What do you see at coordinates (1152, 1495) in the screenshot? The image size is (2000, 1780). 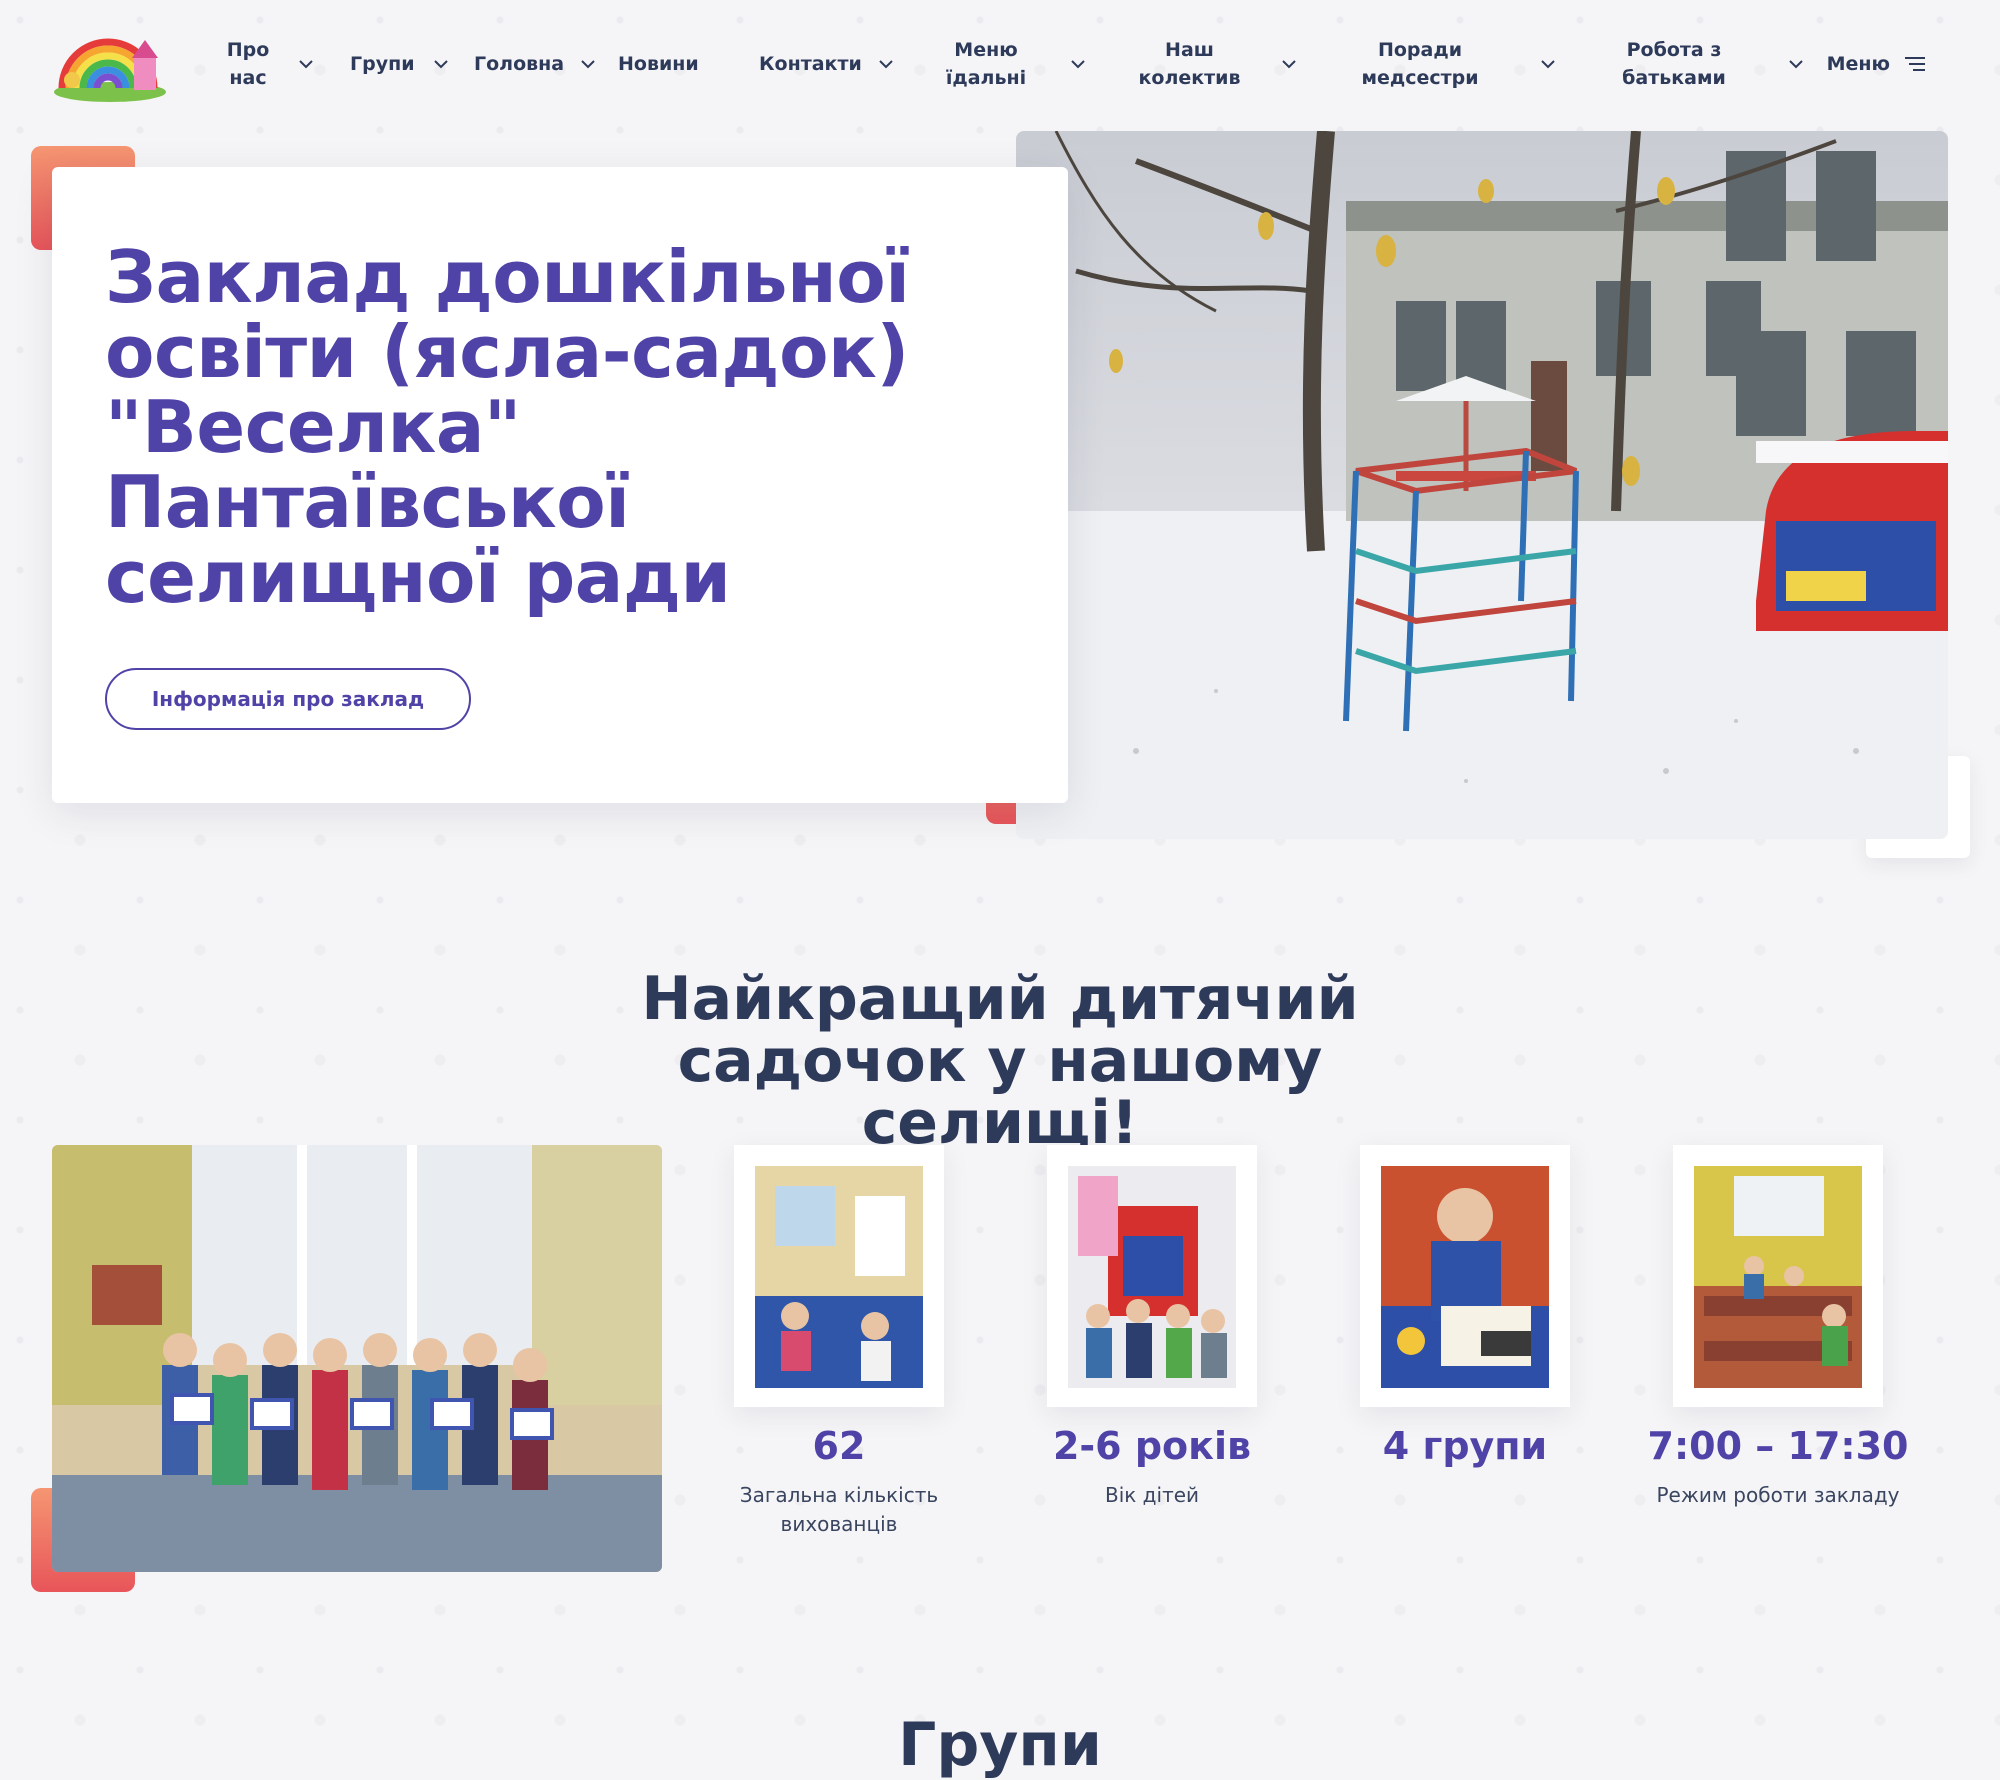 I see `stat-label: Вік дітей` at bounding box center [1152, 1495].